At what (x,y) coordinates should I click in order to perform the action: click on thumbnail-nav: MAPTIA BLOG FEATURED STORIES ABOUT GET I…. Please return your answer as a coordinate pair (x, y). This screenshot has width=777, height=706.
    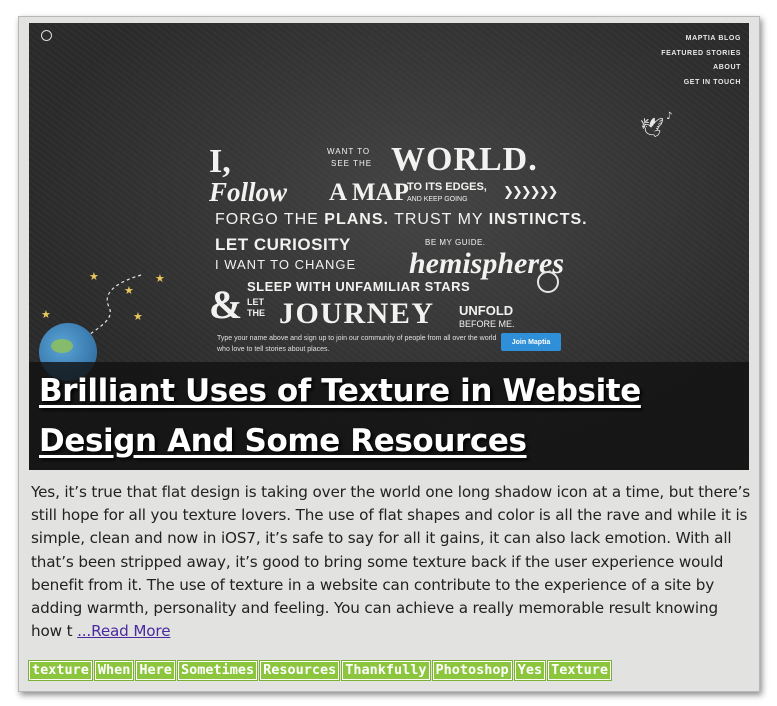
    Looking at the image, I should click on (701, 61).